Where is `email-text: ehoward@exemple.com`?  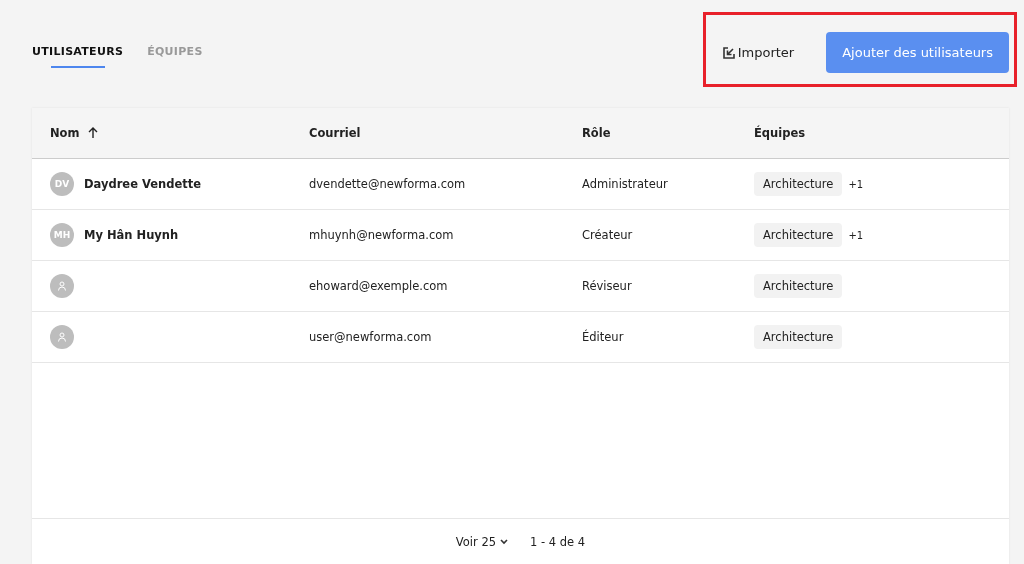
email-text: ehoward@exemple.com is located at coordinates (378, 286).